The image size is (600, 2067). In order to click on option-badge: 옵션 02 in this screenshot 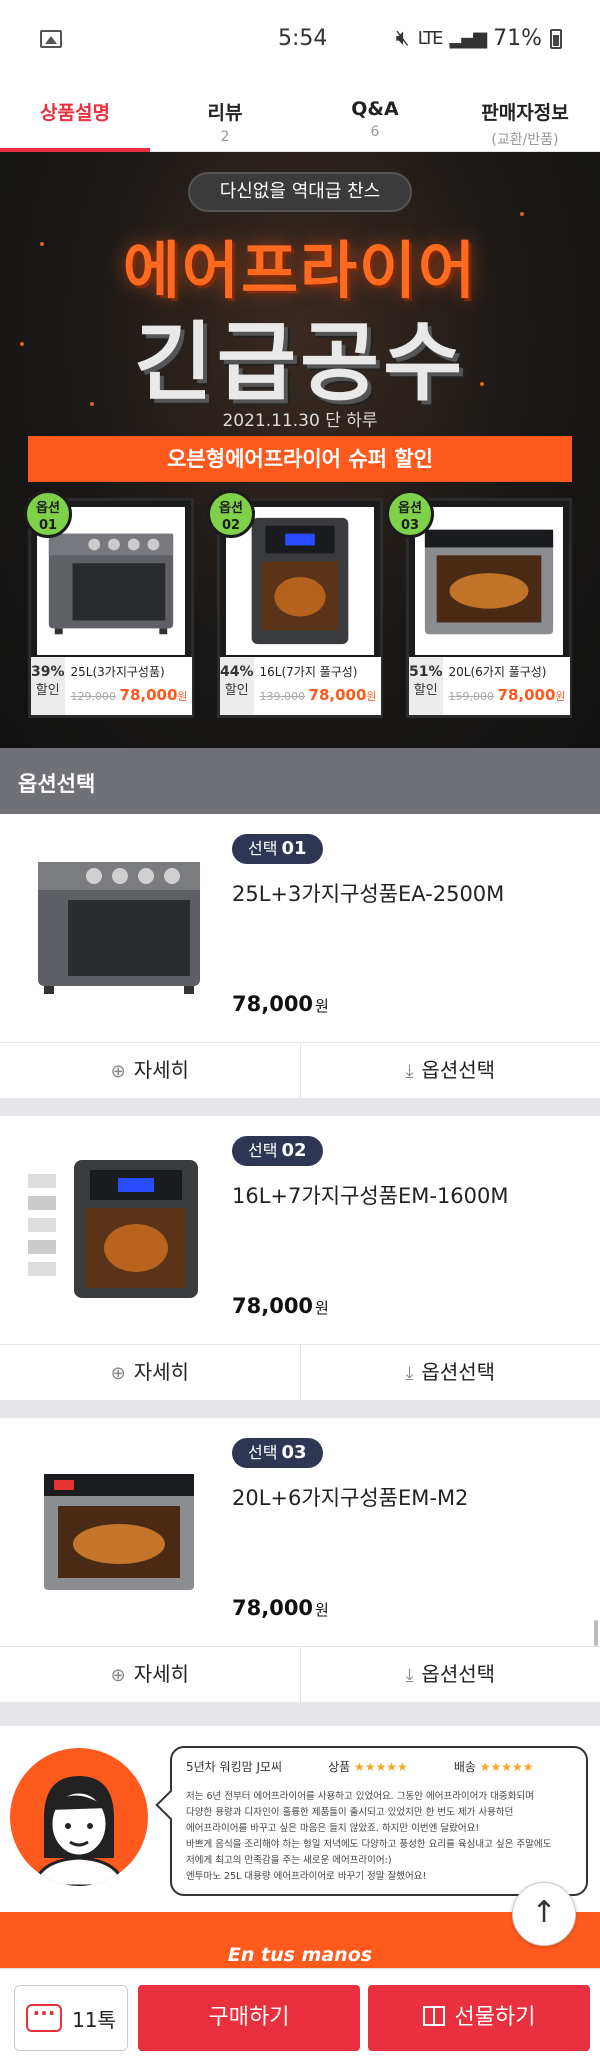, I will do `click(231, 514)`.